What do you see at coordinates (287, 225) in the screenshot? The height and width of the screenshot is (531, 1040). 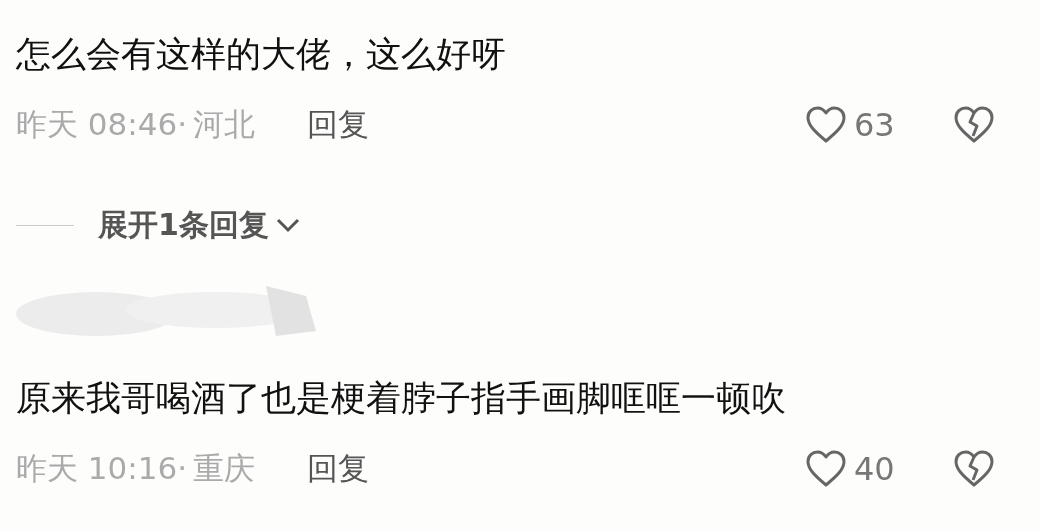 I see `chevron-down-icon` at bounding box center [287, 225].